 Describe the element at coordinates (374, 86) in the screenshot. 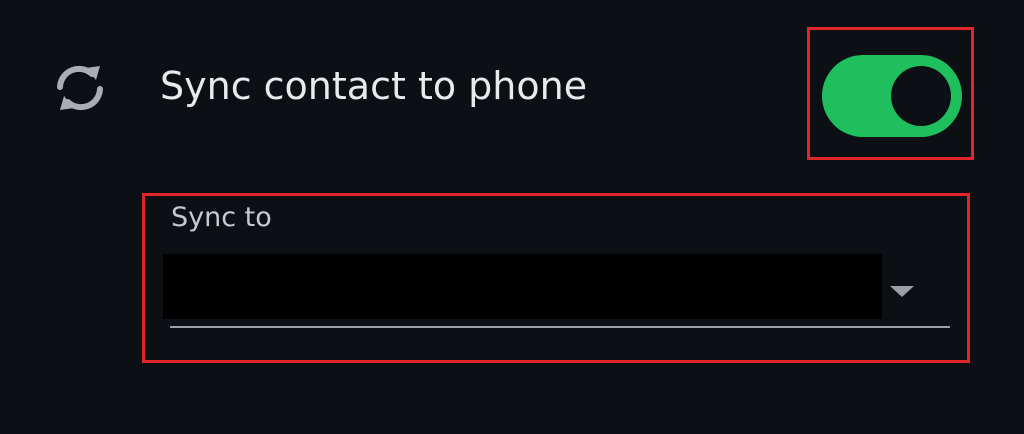

I see `sync-contact-label: Sync contact to phone` at that location.